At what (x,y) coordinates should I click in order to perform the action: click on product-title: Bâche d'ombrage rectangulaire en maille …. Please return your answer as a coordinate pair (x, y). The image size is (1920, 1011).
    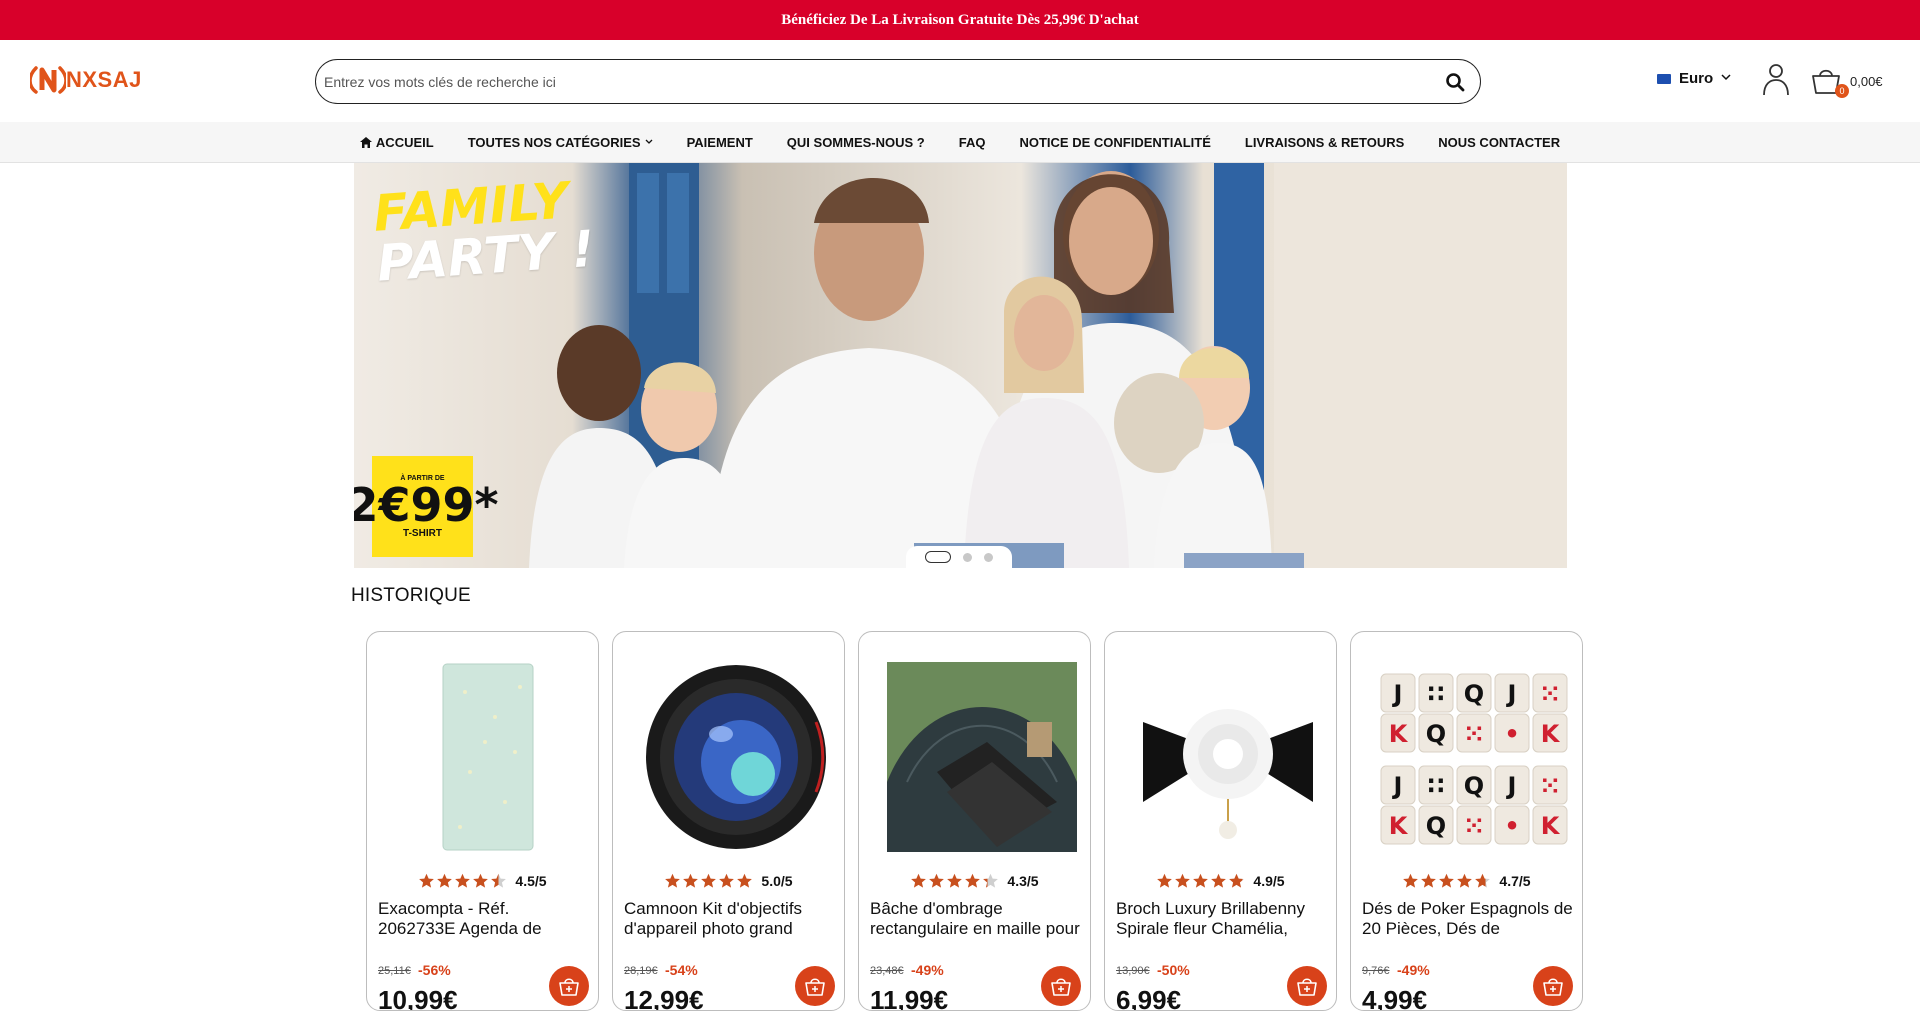
    Looking at the image, I should click on (976, 919).